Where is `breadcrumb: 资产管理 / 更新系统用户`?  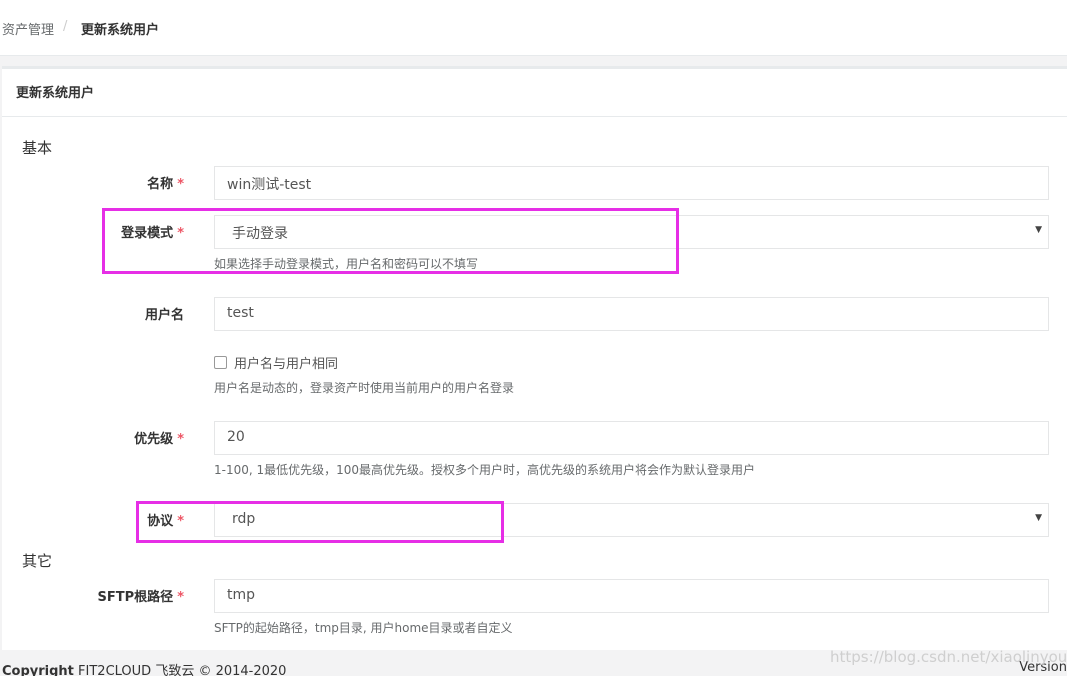
breadcrumb: 资产管理 / 更新系统用户 is located at coordinates (533, 28).